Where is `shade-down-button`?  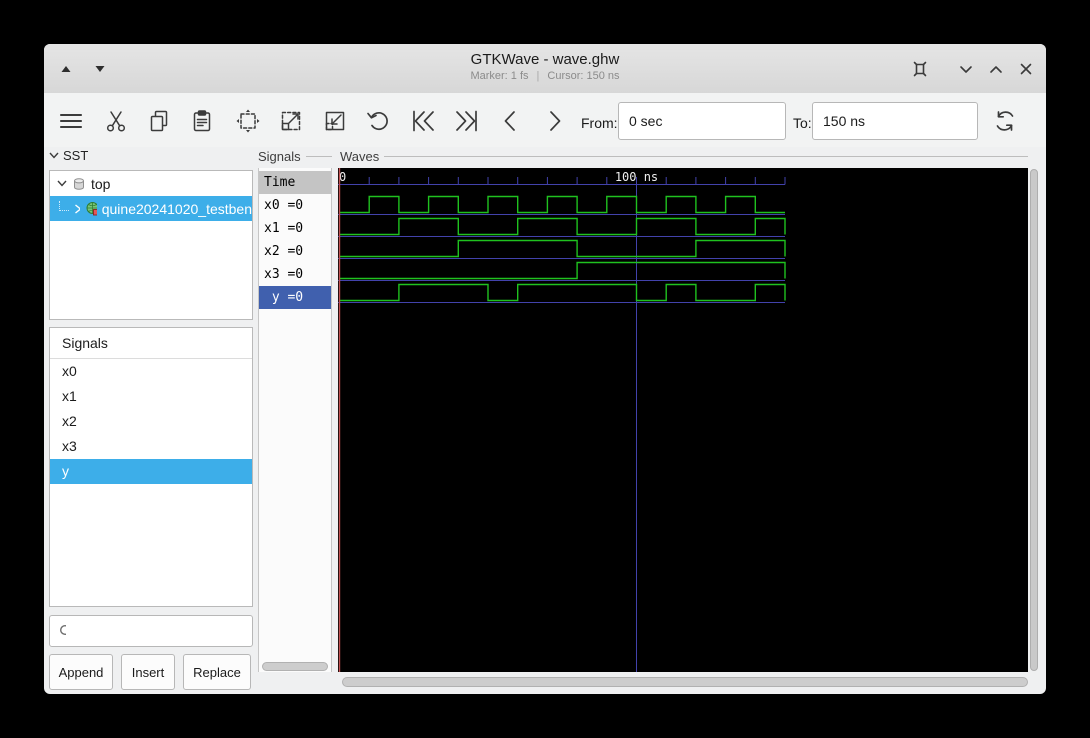 shade-down-button is located at coordinates (100, 69).